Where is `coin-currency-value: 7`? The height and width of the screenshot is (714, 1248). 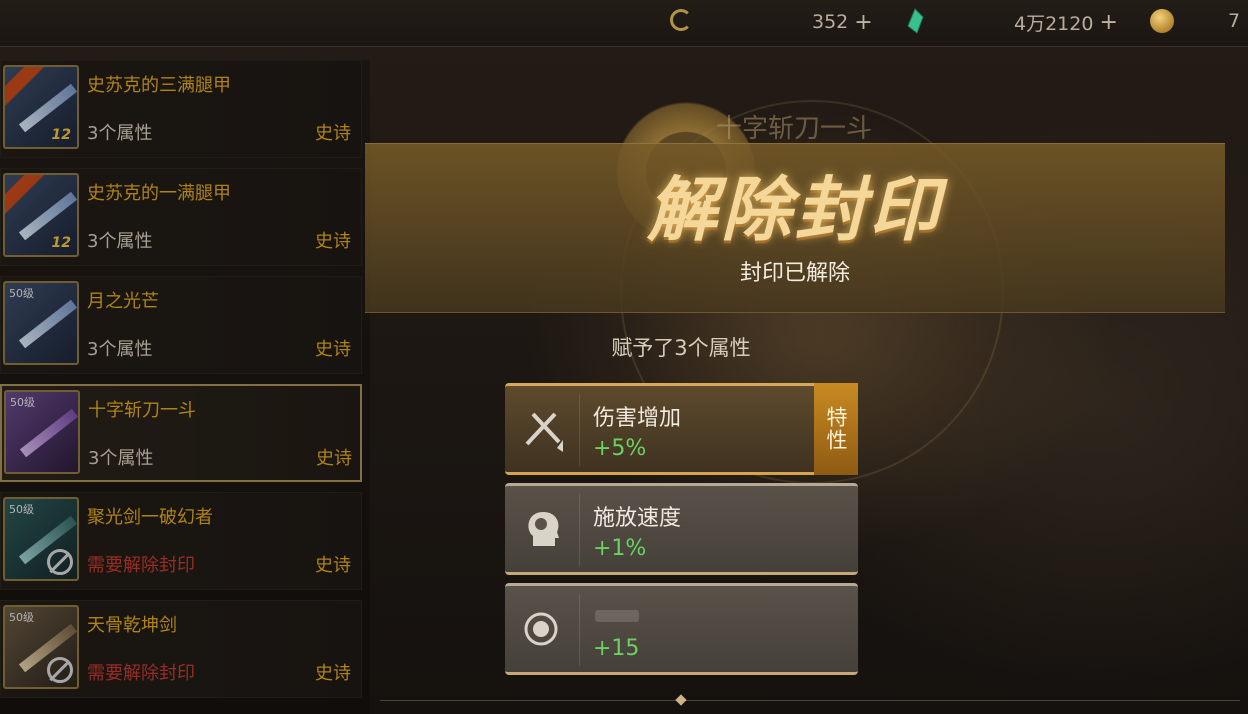
coin-currency-value: 7 is located at coordinates (1234, 21).